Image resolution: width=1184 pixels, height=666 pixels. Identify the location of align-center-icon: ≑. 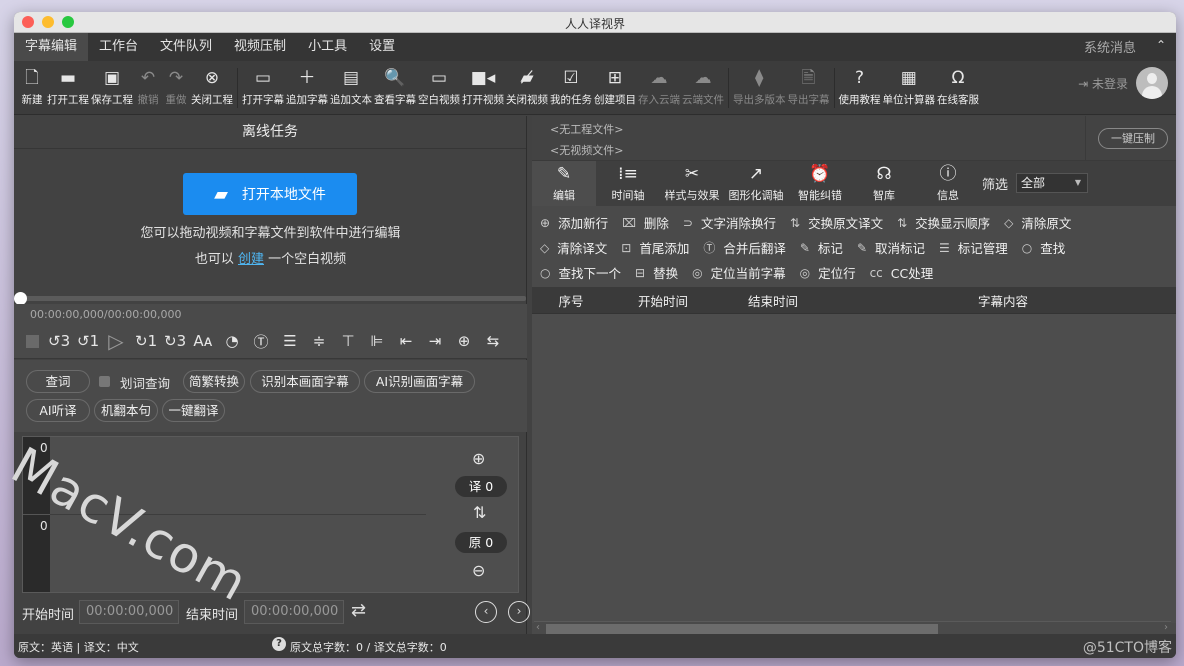
(319, 341).